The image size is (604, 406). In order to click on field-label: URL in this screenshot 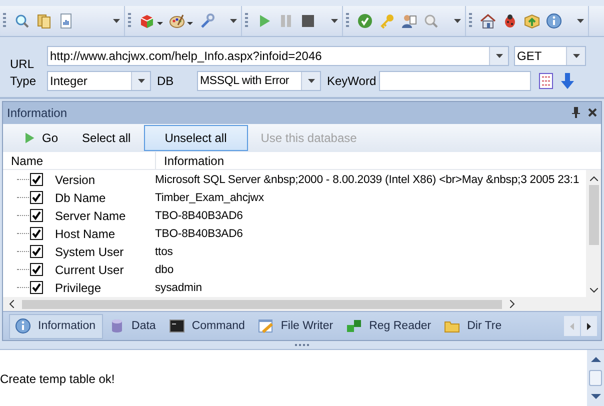, I will do `click(23, 63)`.